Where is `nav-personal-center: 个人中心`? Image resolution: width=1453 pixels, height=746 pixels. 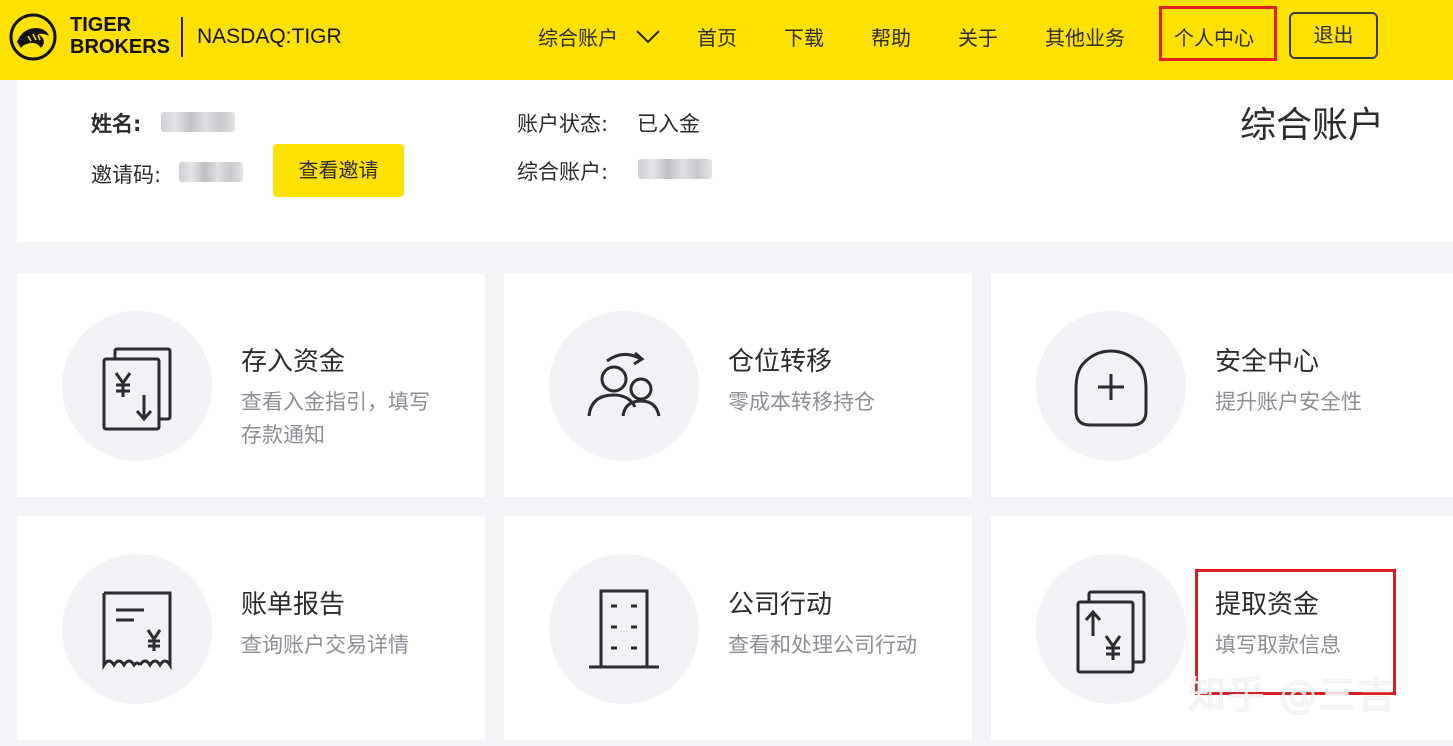 nav-personal-center: 个人中心 is located at coordinates (1214, 36).